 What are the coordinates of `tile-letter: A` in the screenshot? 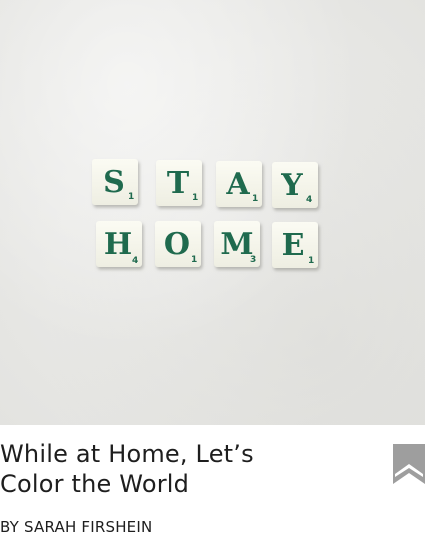 It's located at (237, 184).